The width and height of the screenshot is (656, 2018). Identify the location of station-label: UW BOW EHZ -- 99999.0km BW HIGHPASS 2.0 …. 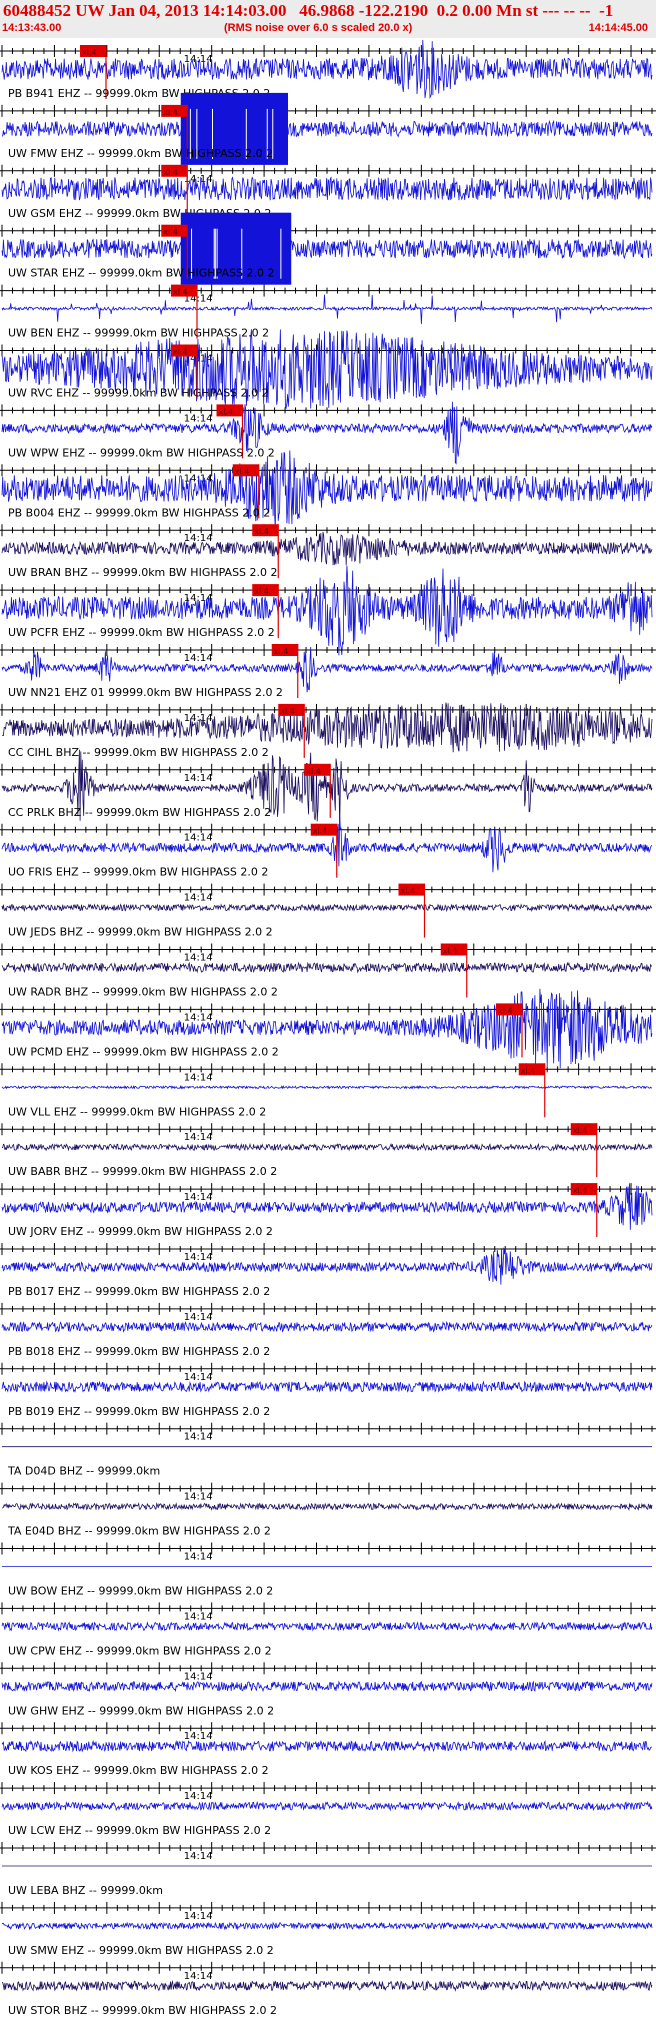
(140, 1591).